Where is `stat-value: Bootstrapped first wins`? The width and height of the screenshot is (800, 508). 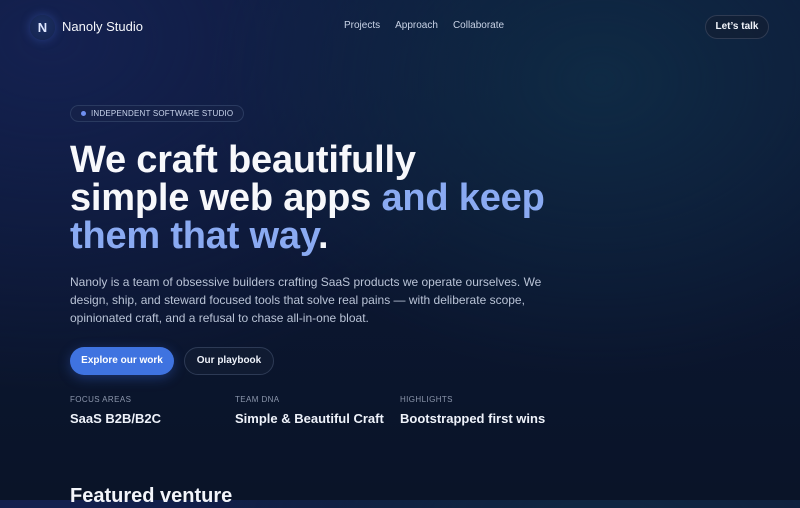 stat-value: Bootstrapped first wins is located at coordinates (473, 418).